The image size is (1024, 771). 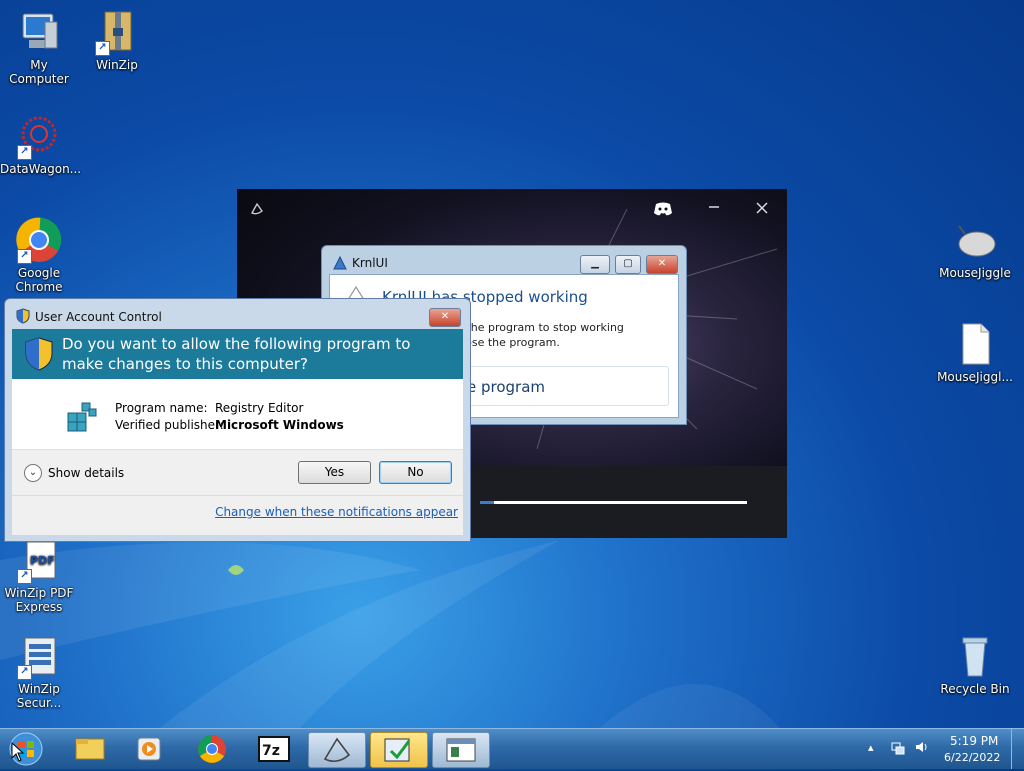 I want to click on chevron-down-icon: ⌄, so click(x=33, y=473).